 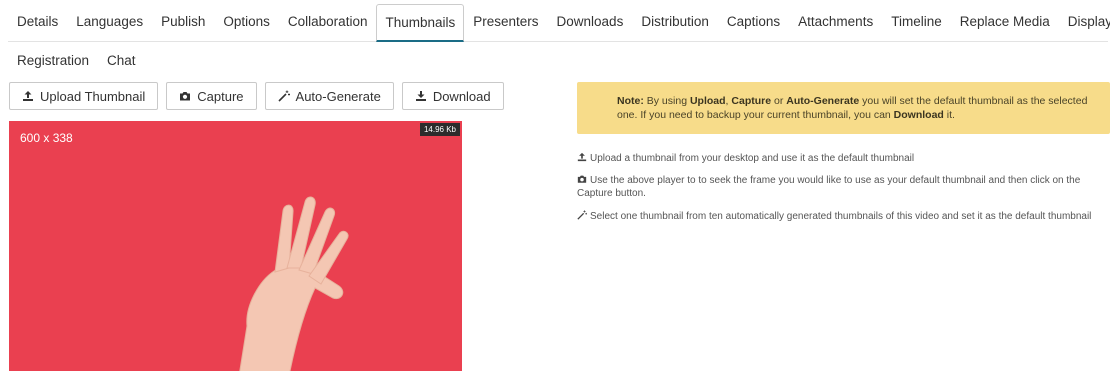 I want to click on tab-captions: Captions, so click(x=753, y=27).